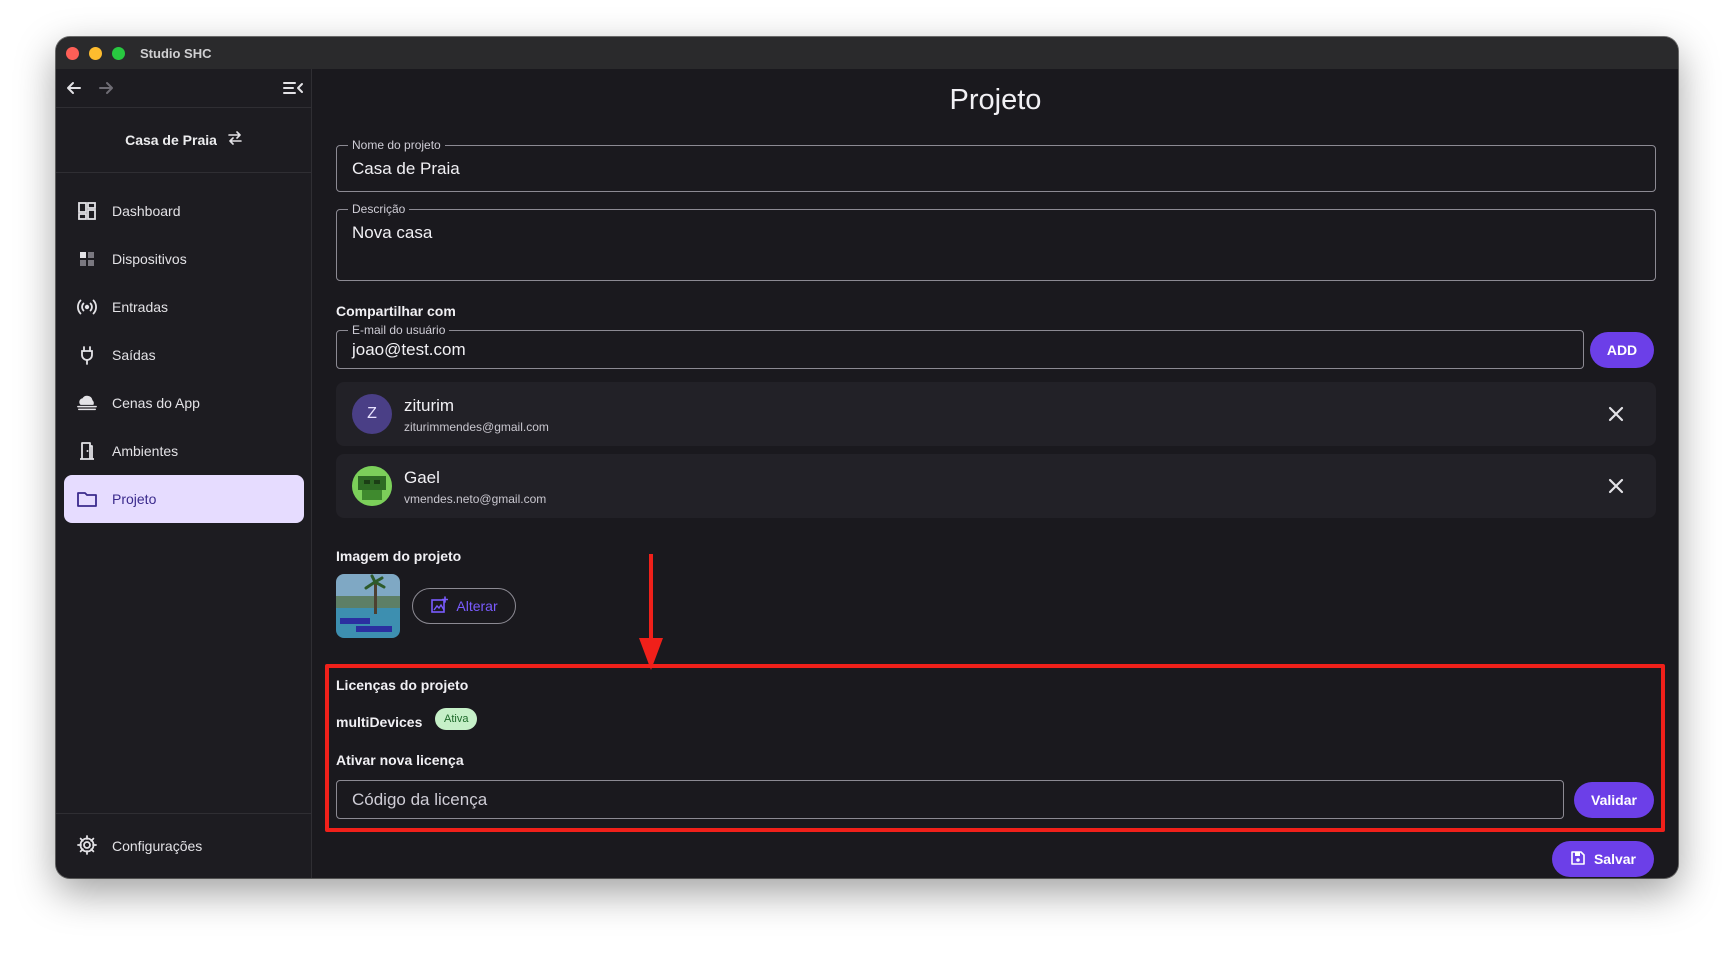  I want to click on status-badge: Ativa, so click(456, 719).